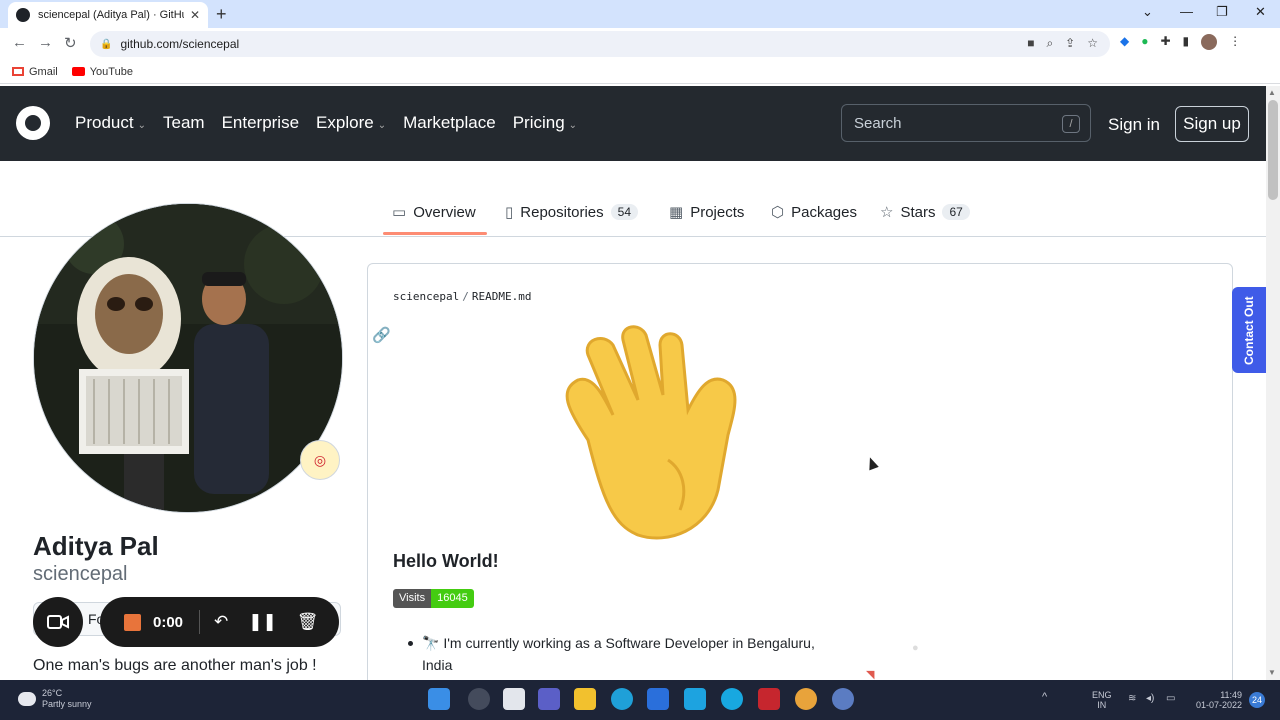 This screenshot has height=720, width=1280. What do you see at coordinates (446, 561) in the screenshot?
I see `readme-heading: Hello World!` at bounding box center [446, 561].